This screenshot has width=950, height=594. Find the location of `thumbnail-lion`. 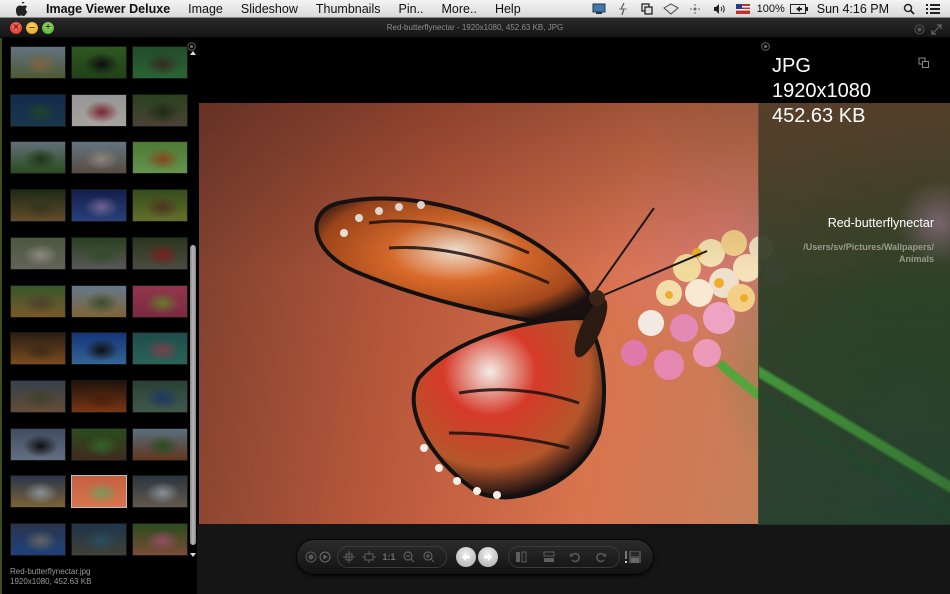

thumbnail-lion is located at coordinates (38, 348).